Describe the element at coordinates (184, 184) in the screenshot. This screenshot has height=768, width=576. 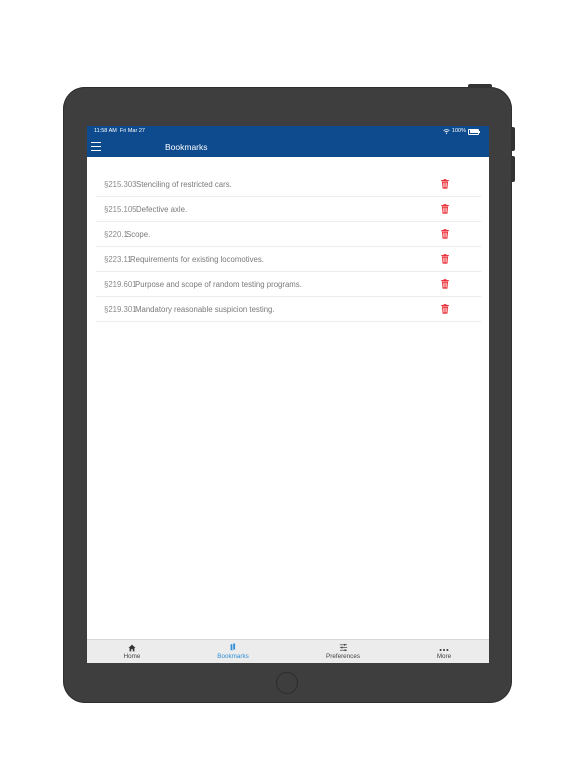
I see `bookmark-title: Stenciling of restricted cars.` at that location.